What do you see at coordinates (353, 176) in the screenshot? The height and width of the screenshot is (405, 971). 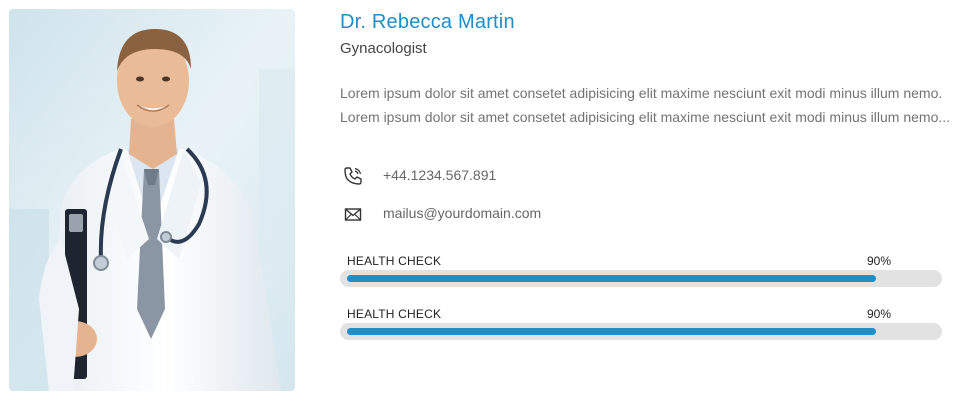 I see `phone-icon` at bounding box center [353, 176].